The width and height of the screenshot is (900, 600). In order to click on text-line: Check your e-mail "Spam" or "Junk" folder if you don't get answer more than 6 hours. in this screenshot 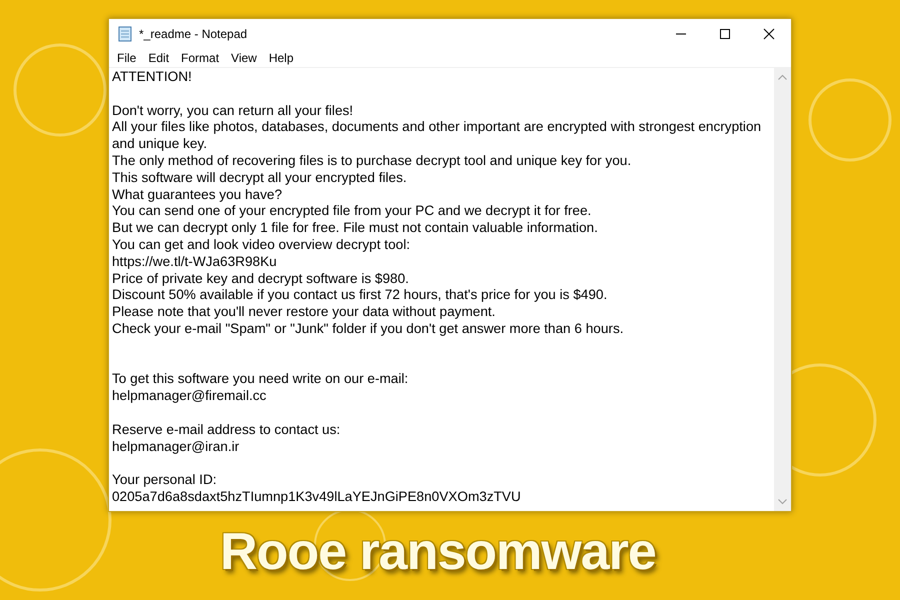, I will do `click(368, 329)`.